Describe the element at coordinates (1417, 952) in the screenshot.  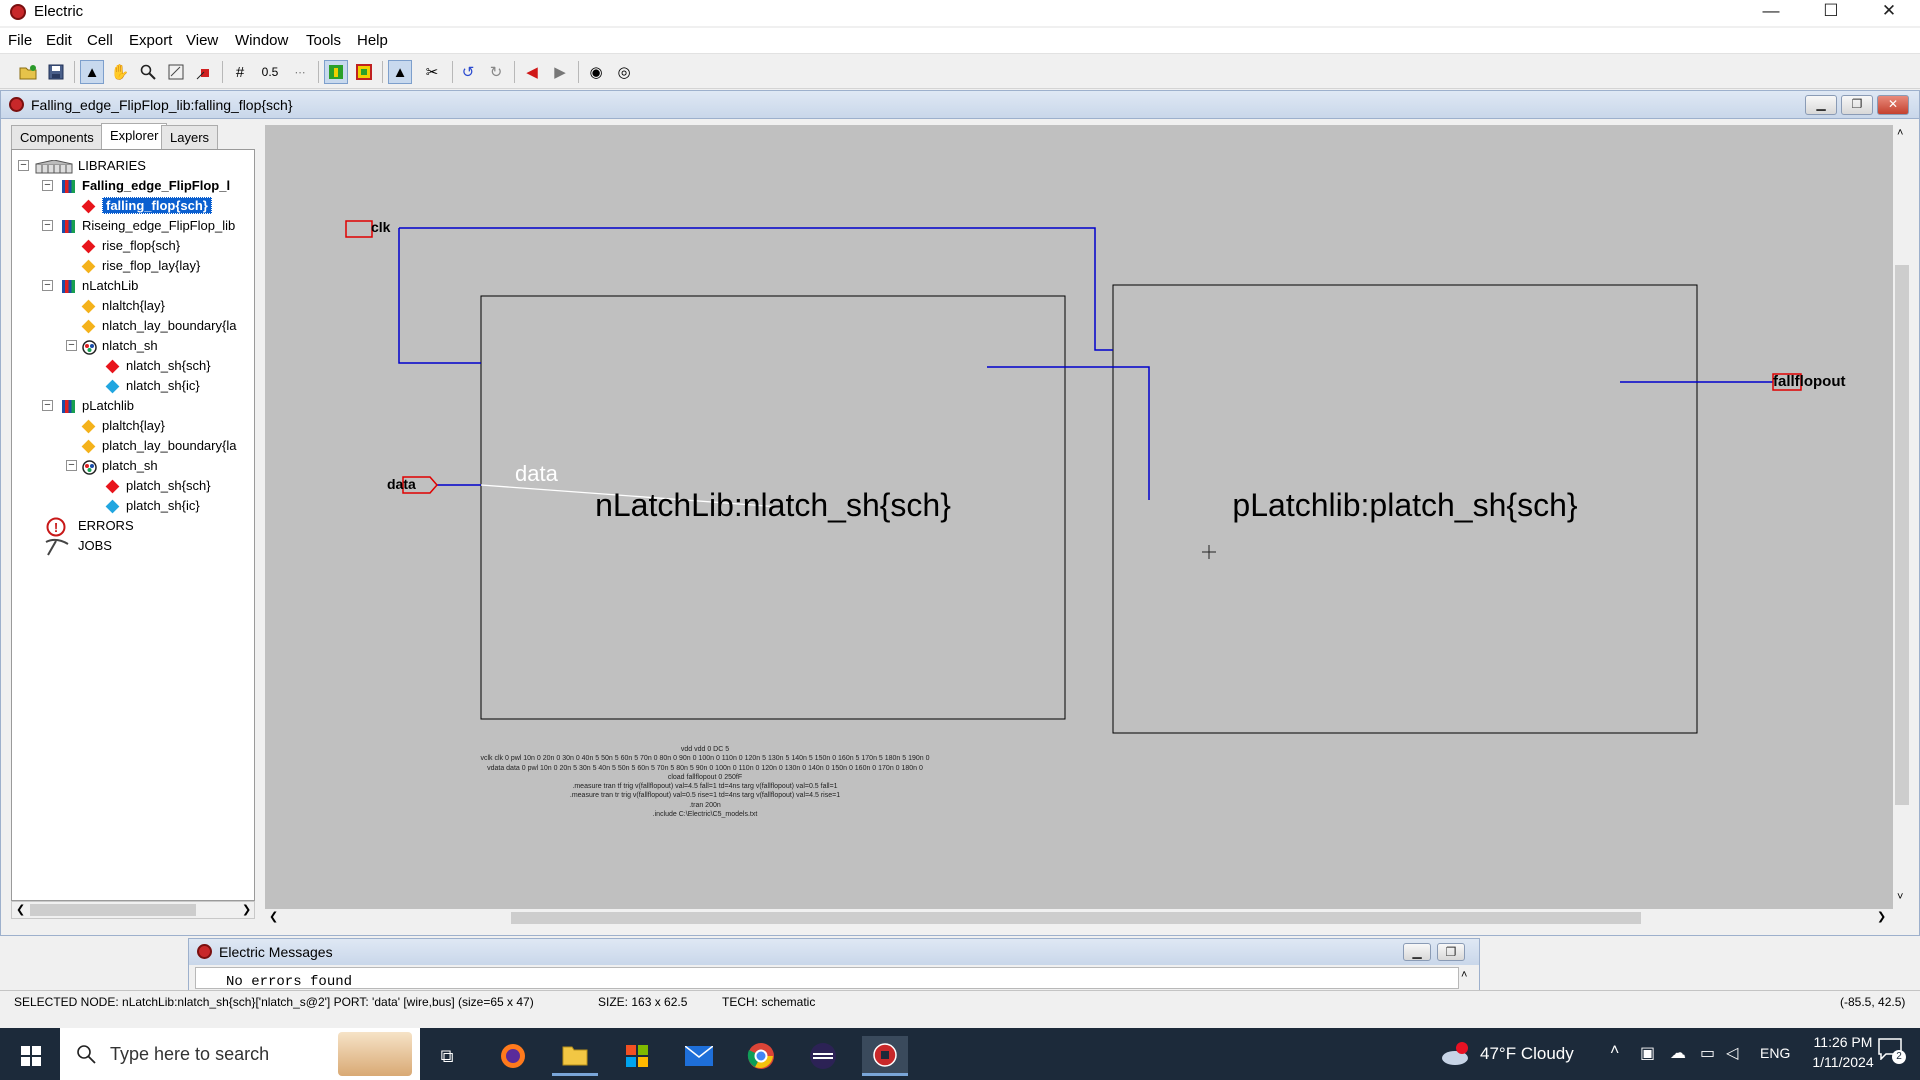
I see `messages-minimize-button: ▁` at that location.